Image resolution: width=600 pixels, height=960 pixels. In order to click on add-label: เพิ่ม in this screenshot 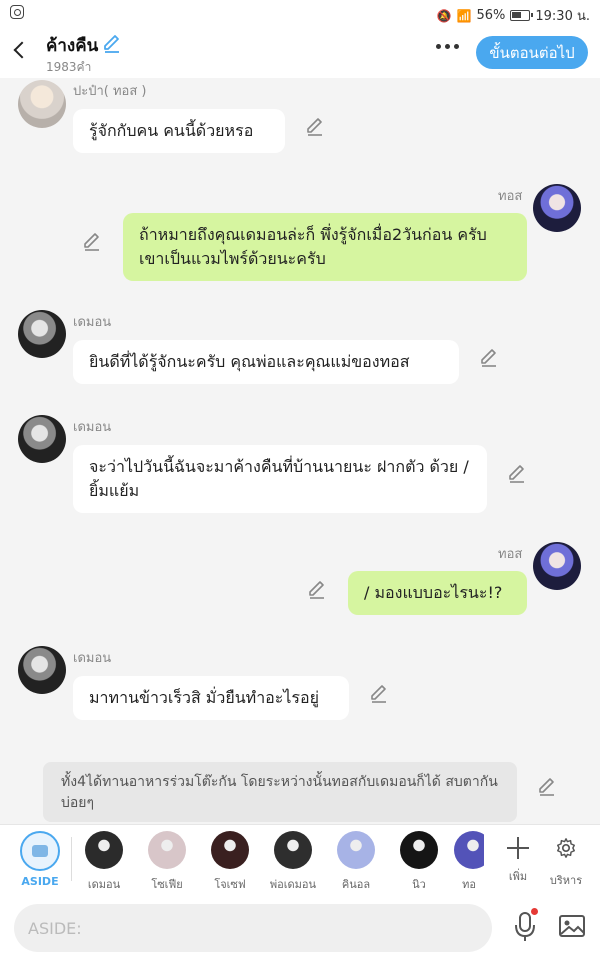, I will do `click(518, 876)`.